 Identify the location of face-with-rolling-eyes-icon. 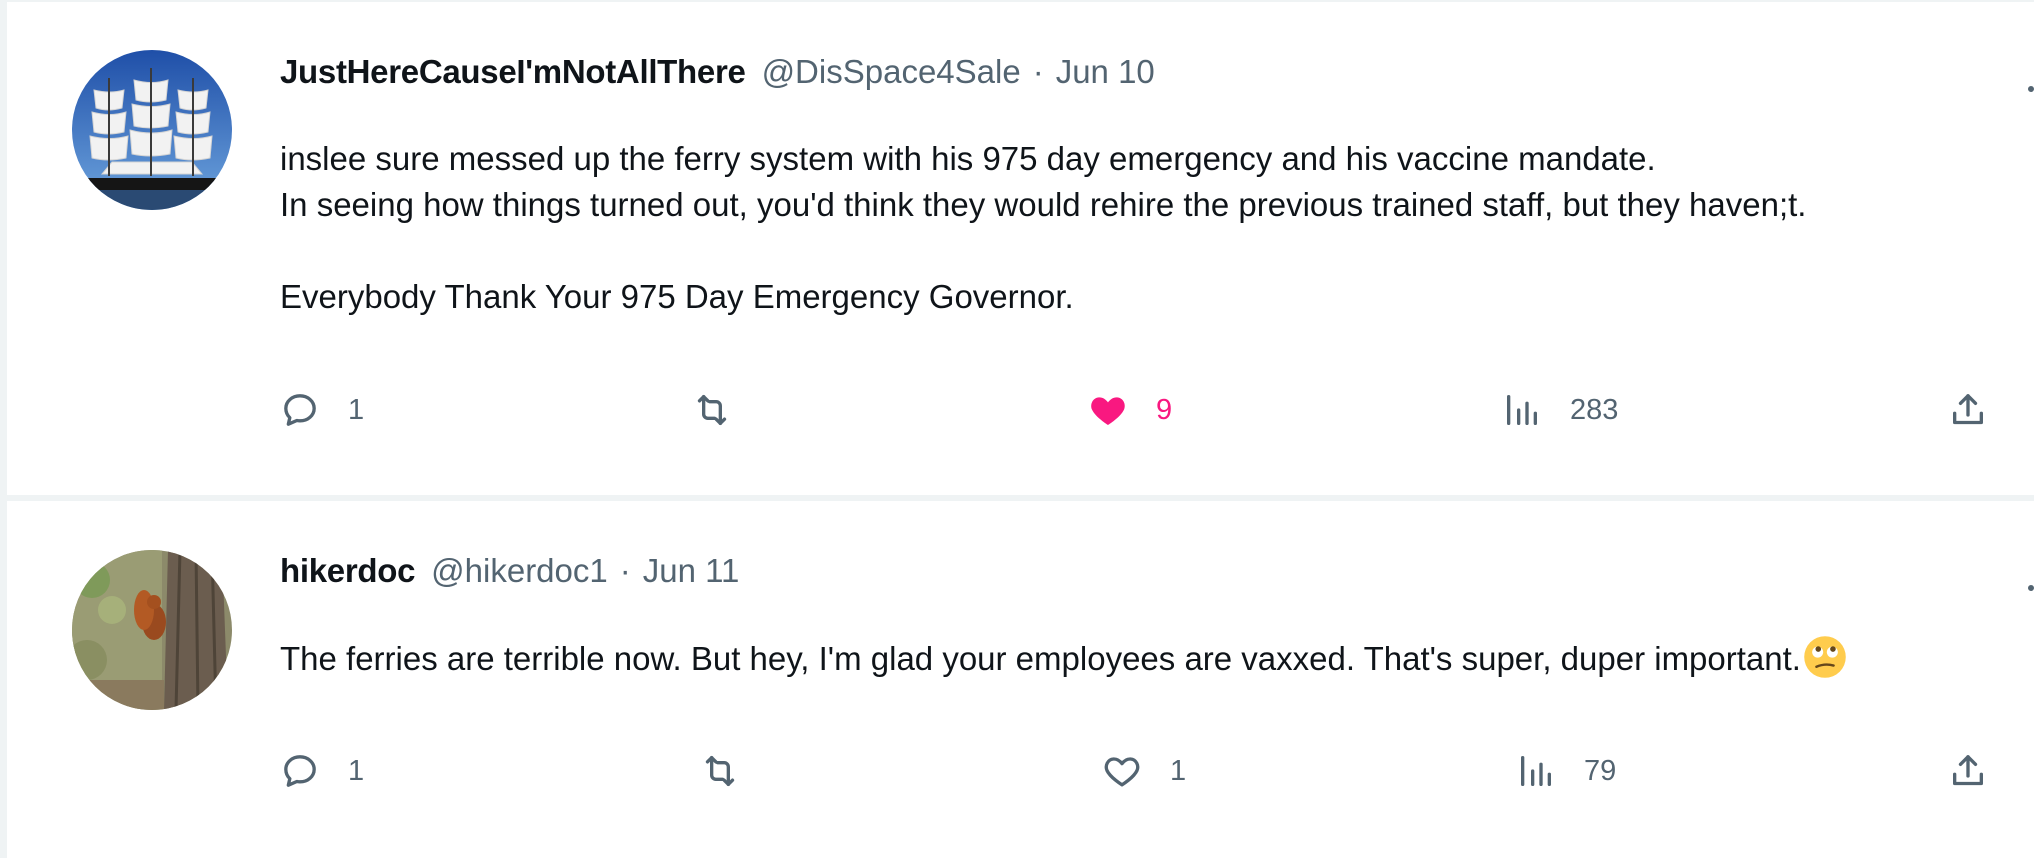
(1825, 657).